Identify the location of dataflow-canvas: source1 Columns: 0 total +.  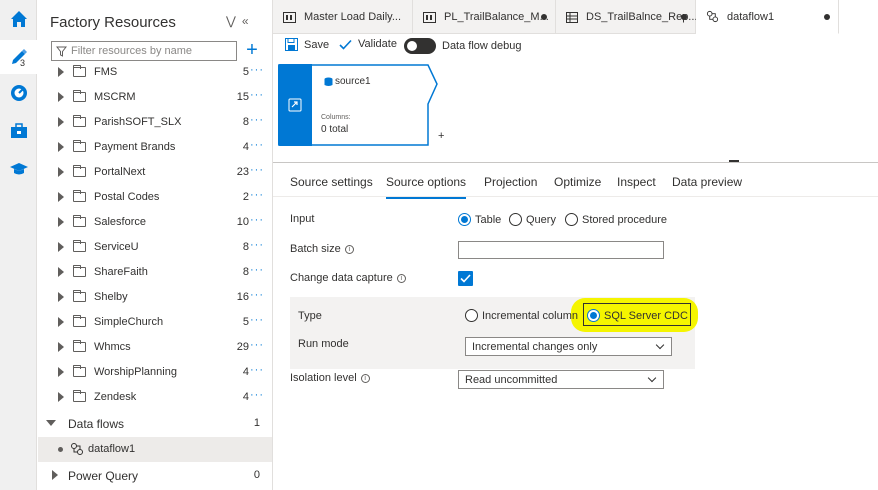
(575, 110).